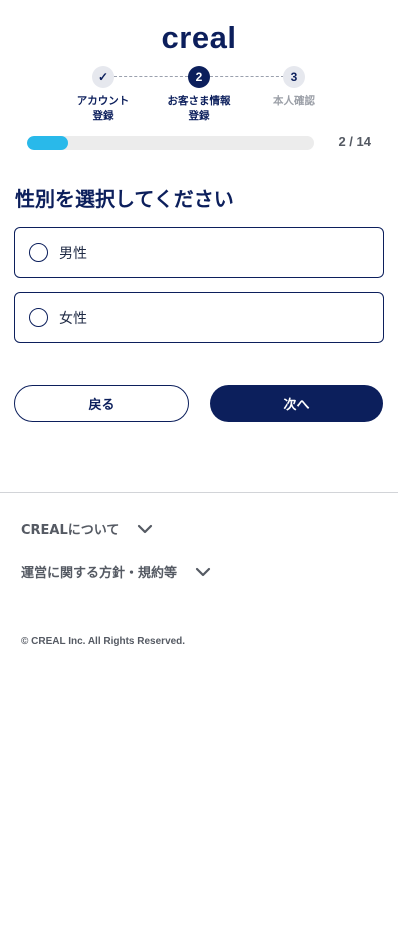 This screenshot has height=936, width=398. I want to click on brand-logo: creal, so click(199, 38).